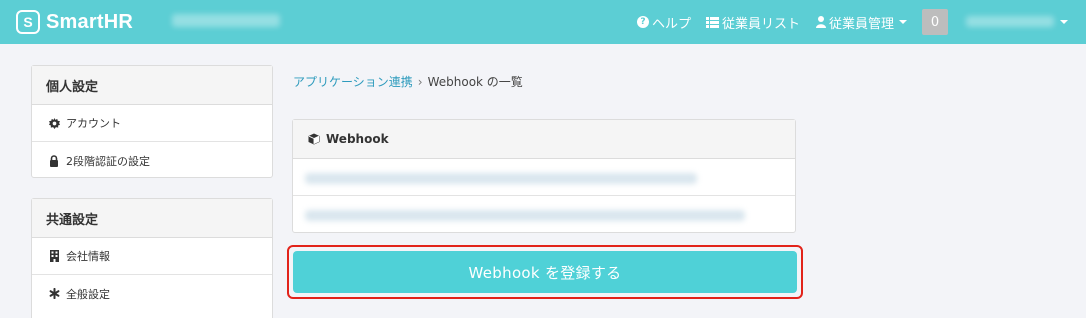  Describe the element at coordinates (544, 139) in the screenshot. I see `webhook-panel-heading: Webhook` at that location.